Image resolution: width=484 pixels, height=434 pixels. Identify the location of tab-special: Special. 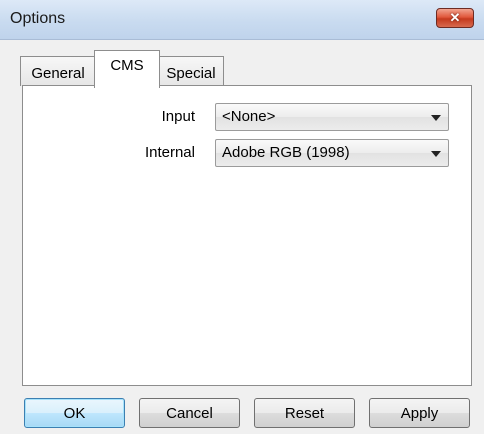
(191, 71).